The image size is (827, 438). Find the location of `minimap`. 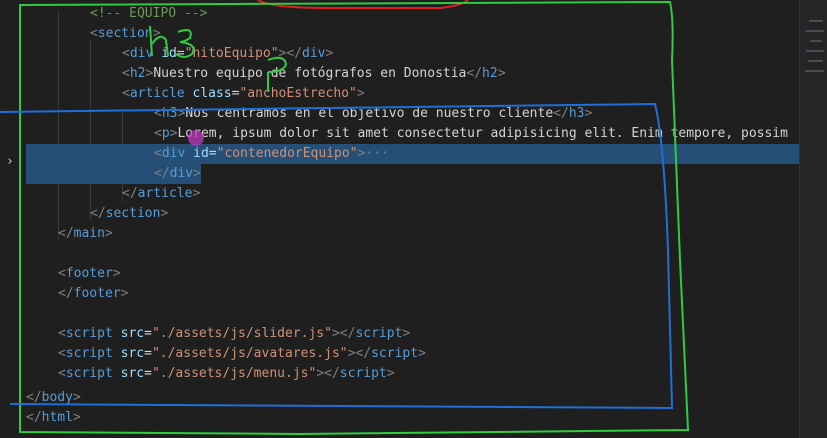

minimap is located at coordinates (813, 219).